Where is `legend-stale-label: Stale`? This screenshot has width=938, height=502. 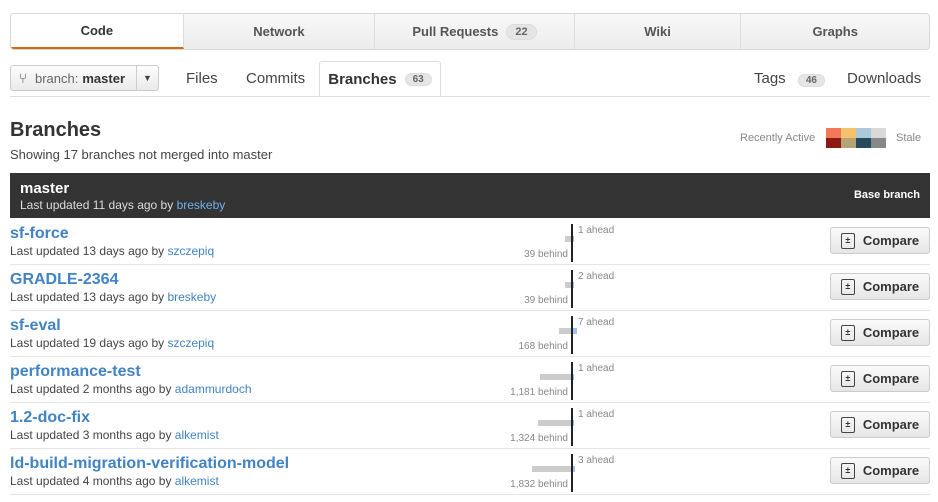 legend-stale-label: Stale is located at coordinates (909, 138).